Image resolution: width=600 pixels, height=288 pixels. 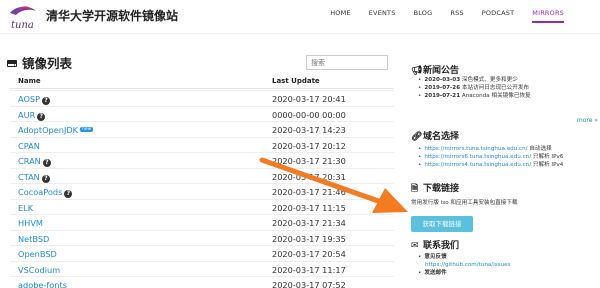 What do you see at coordinates (309, 223) in the screenshot?
I see `last-update: 2020-03-17 21:34` at bounding box center [309, 223].